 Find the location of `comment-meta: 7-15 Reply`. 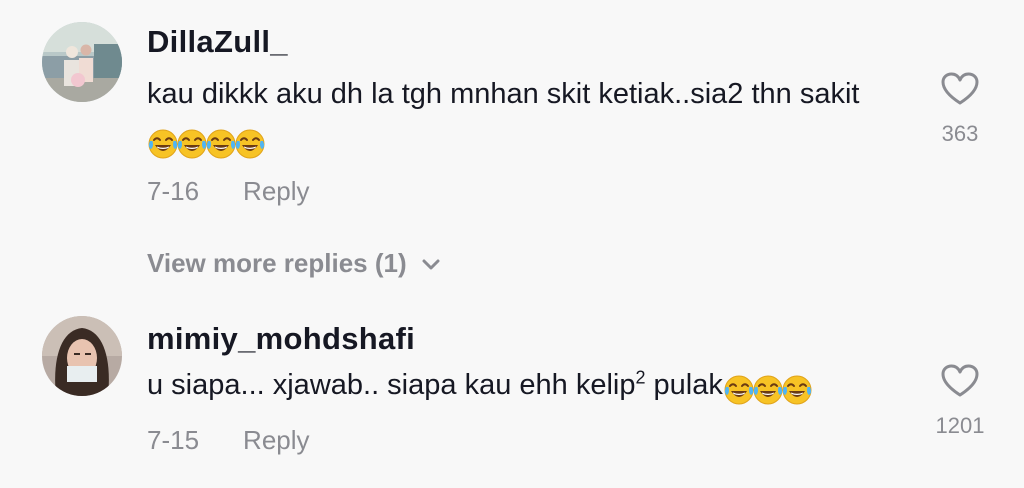

comment-meta: 7-15 Reply is located at coordinates (228, 440).